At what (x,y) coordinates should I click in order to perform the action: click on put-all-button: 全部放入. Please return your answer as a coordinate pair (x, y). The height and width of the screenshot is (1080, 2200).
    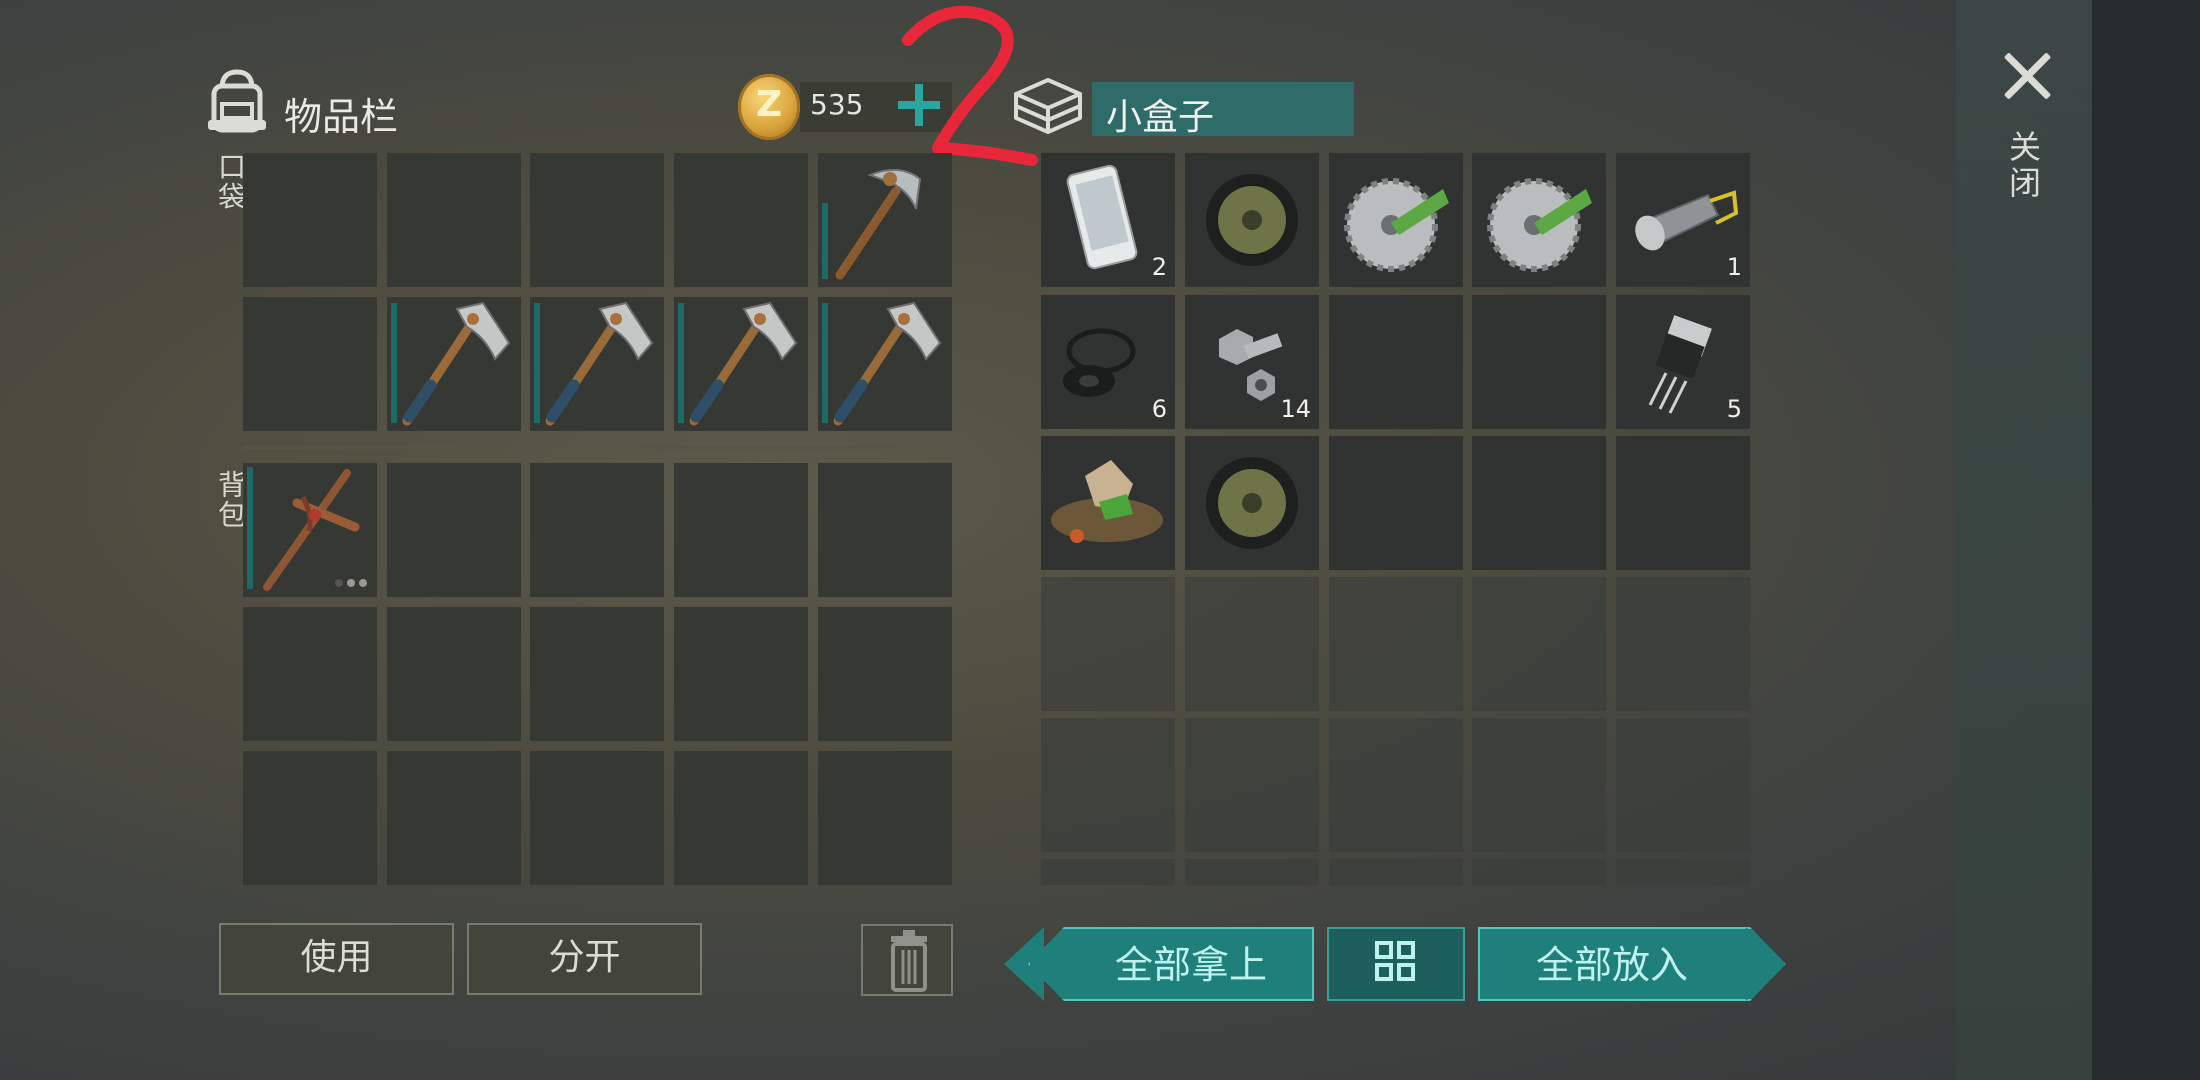
    Looking at the image, I should click on (1632, 964).